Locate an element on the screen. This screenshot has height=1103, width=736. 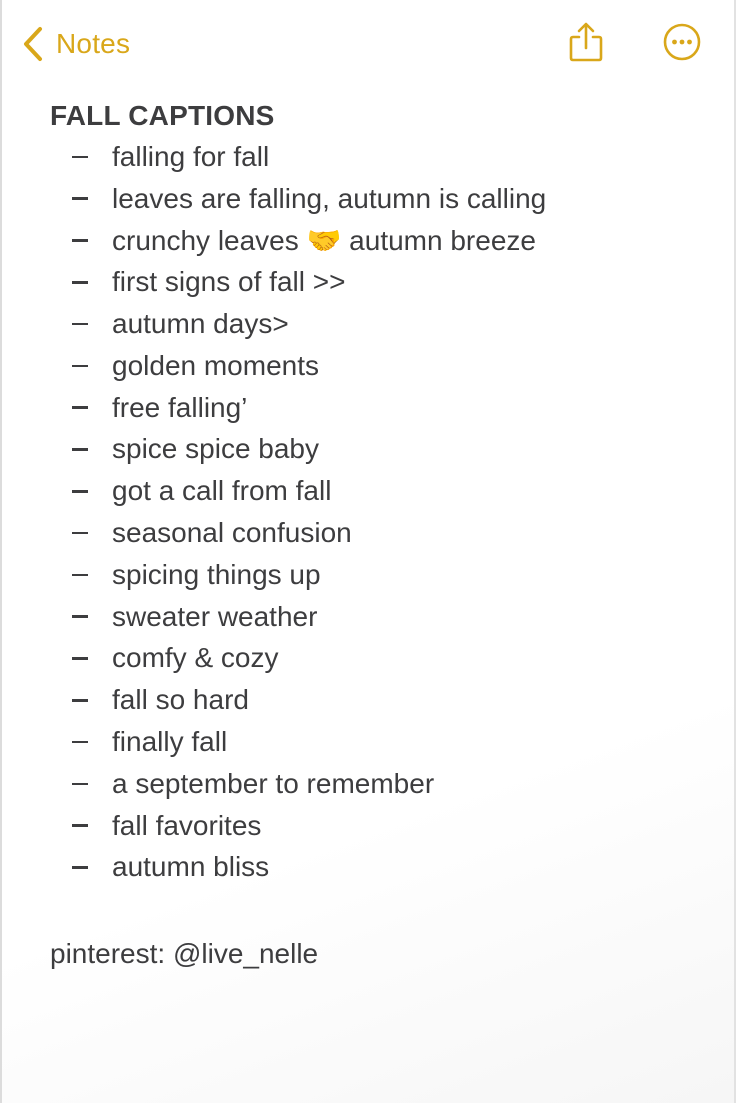
caption-text: first signs of fall >> is located at coordinates (229, 282).